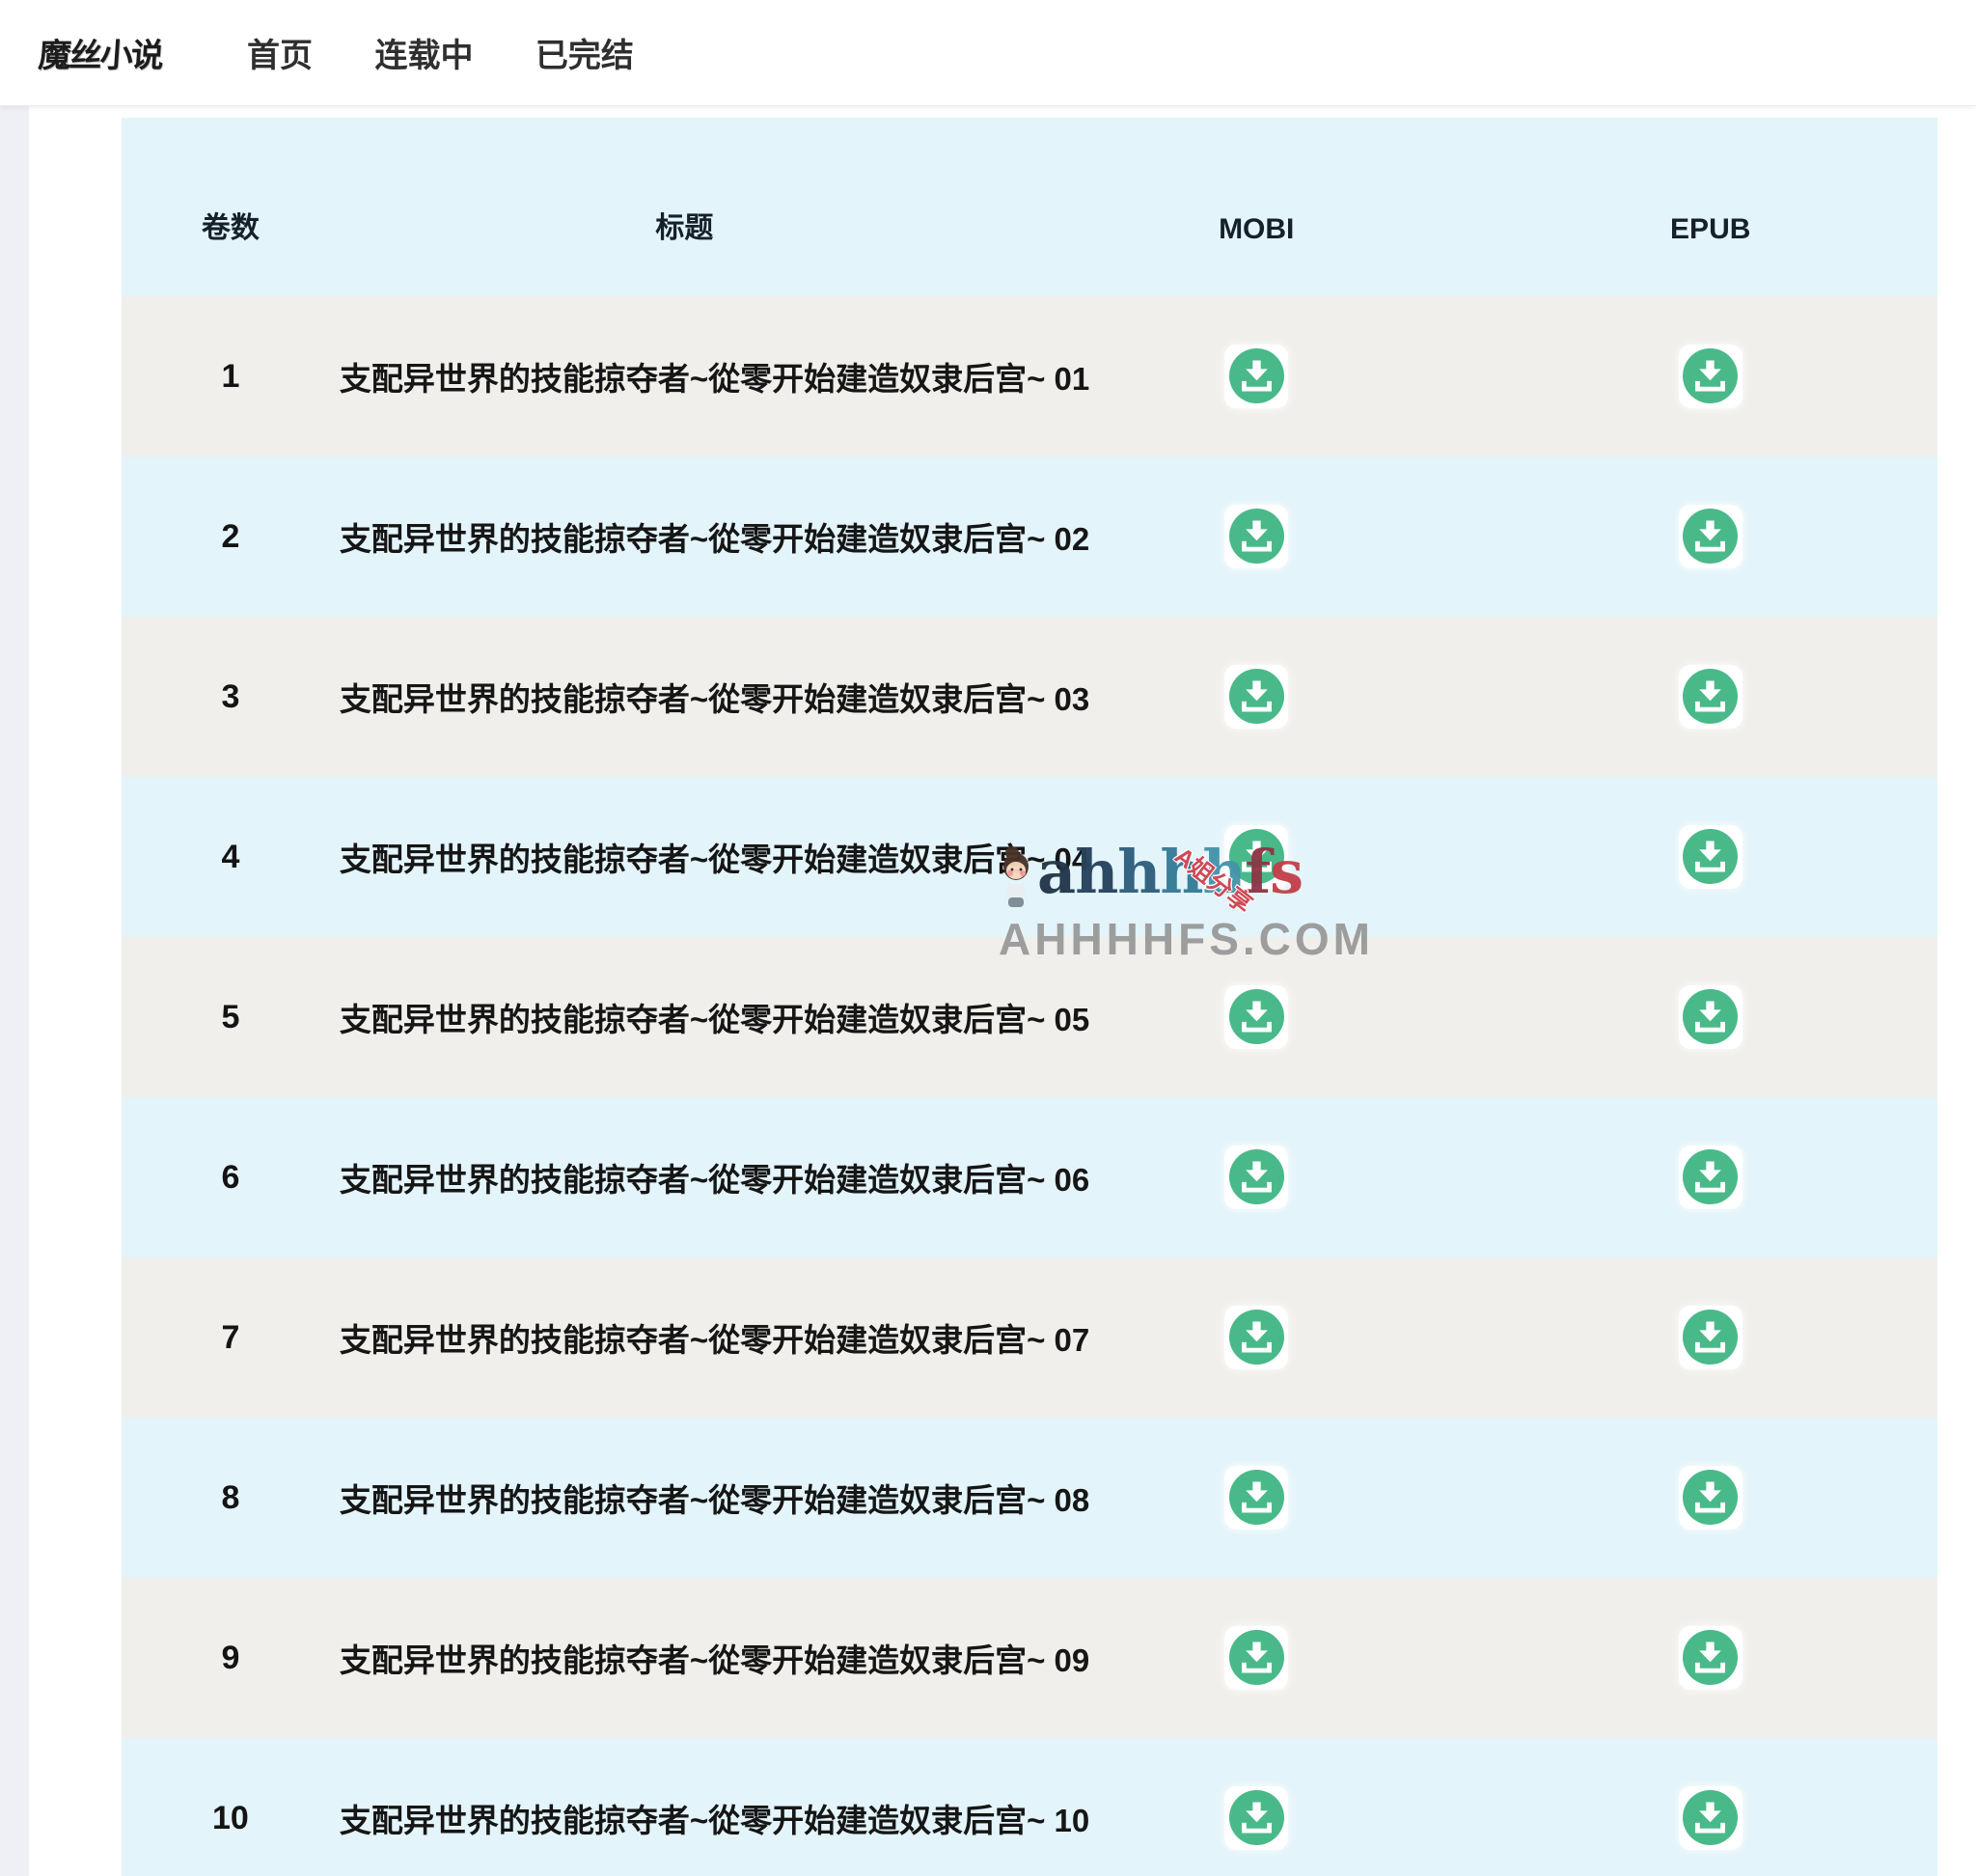  Describe the element at coordinates (423, 56) in the screenshot. I see `nav-serializing: 连载中` at that location.